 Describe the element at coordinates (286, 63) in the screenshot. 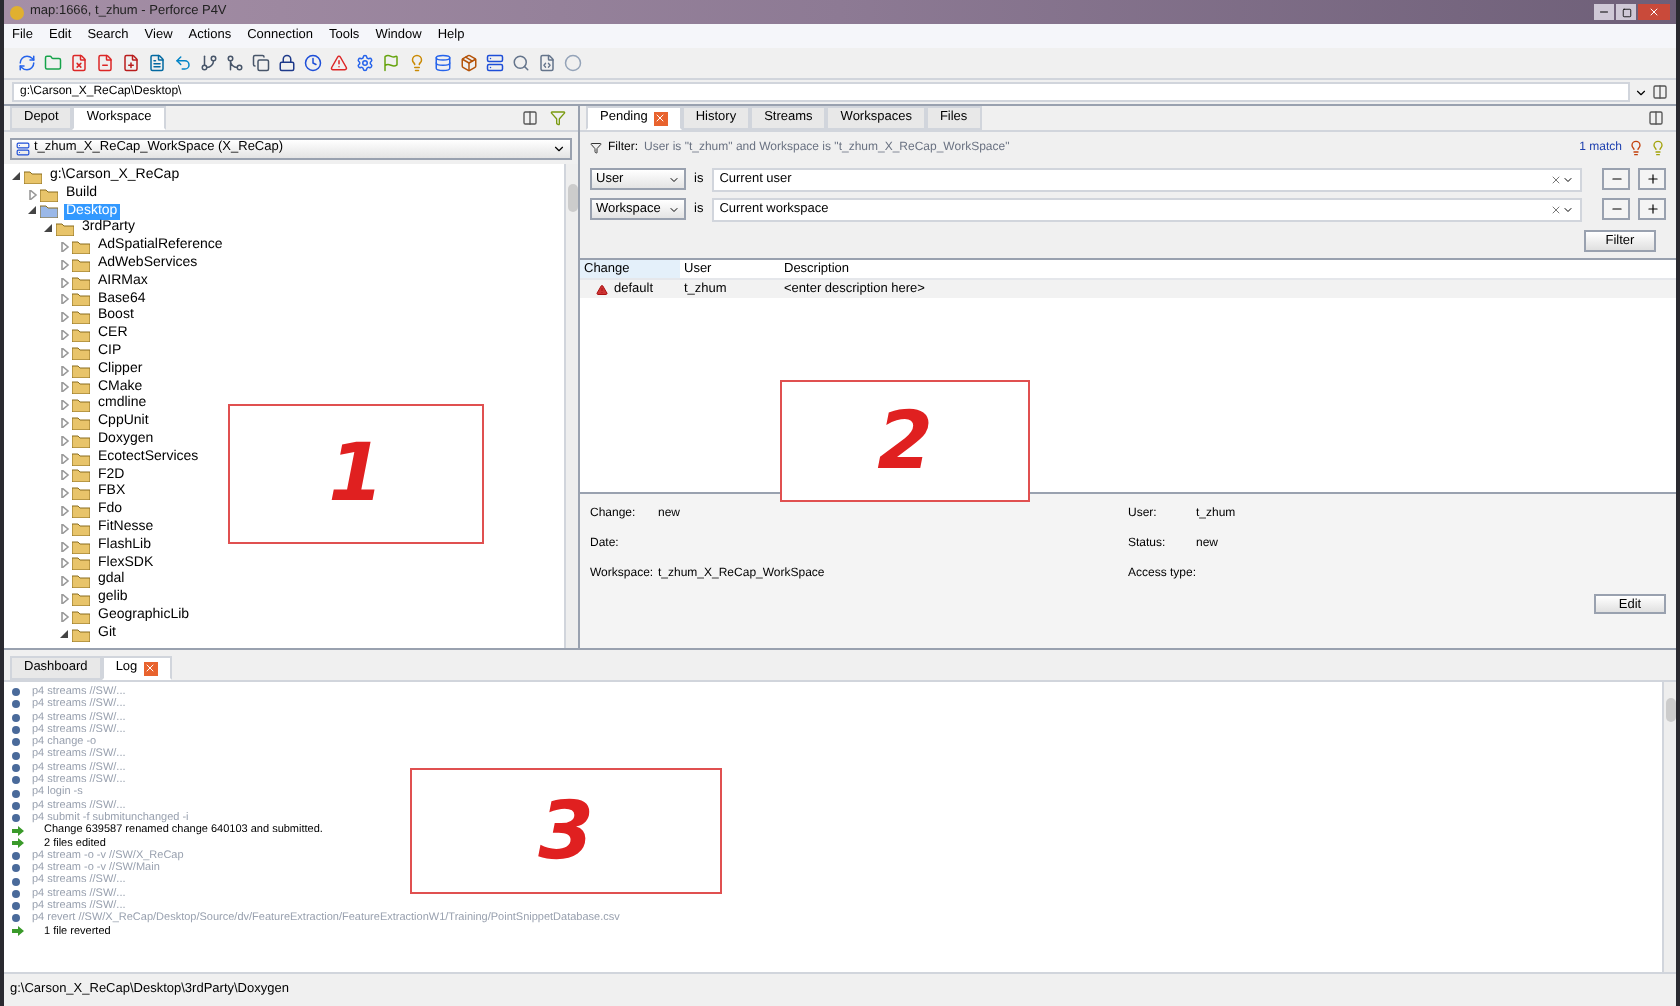

I see `lock-icon` at that location.